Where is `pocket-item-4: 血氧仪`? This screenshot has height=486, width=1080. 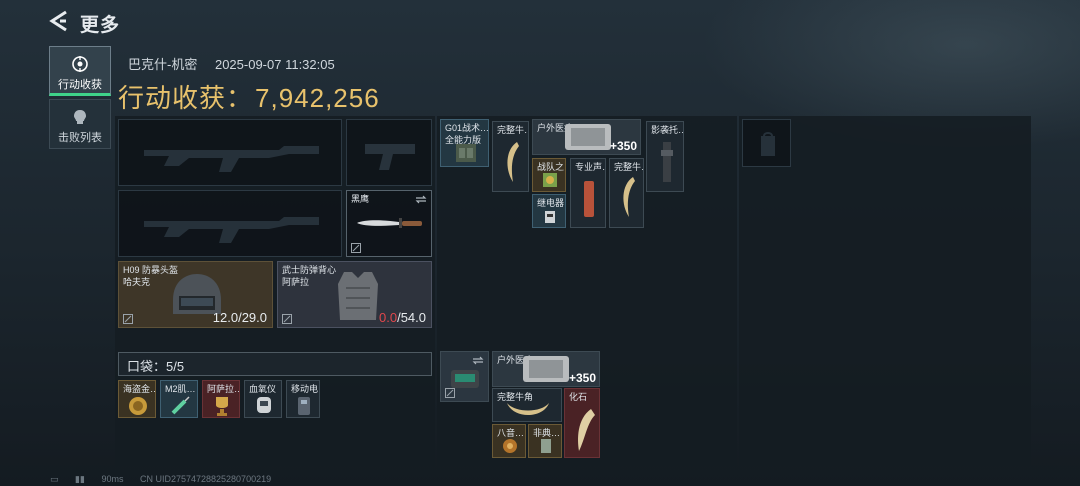 pocket-item-4: 血氧仪 is located at coordinates (263, 399).